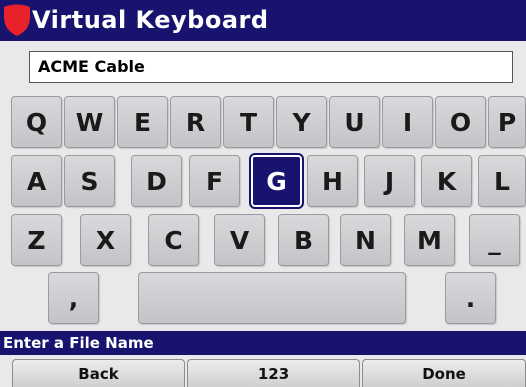 This screenshot has height=387, width=526. What do you see at coordinates (332, 181) in the screenshot?
I see `key-h: H` at bounding box center [332, 181].